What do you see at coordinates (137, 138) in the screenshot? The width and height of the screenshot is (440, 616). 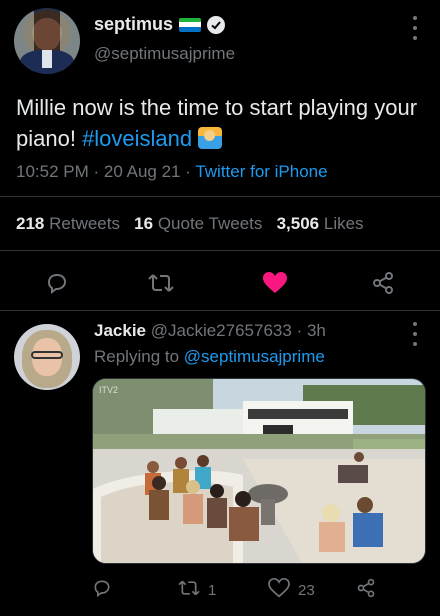 I see `hashtag-link: #loveisland` at bounding box center [137, 138].